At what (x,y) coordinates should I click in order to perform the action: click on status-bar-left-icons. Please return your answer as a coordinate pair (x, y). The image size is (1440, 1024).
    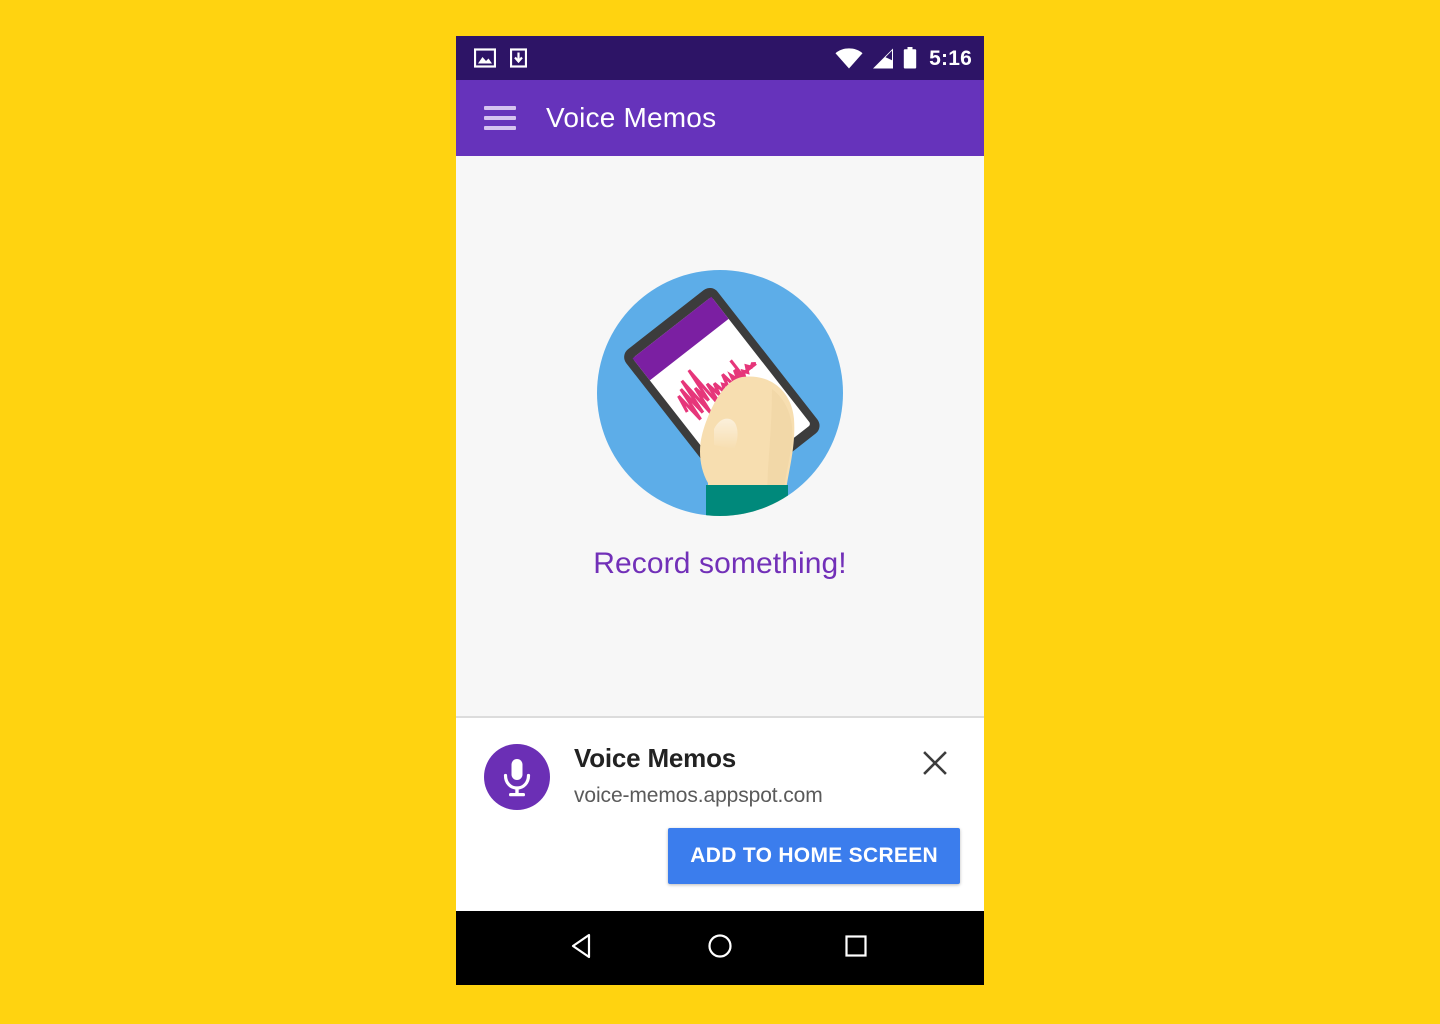
    Looking at the image, I should click on (500, 58).